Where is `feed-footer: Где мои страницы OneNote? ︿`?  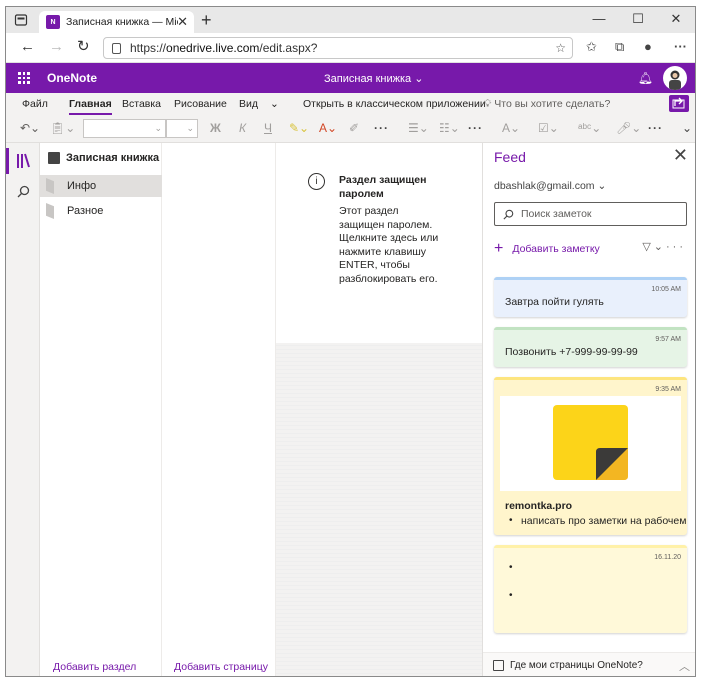
feed-footer: Где мои страницы OneNote? ︿ is located at coordinates (589, 664).